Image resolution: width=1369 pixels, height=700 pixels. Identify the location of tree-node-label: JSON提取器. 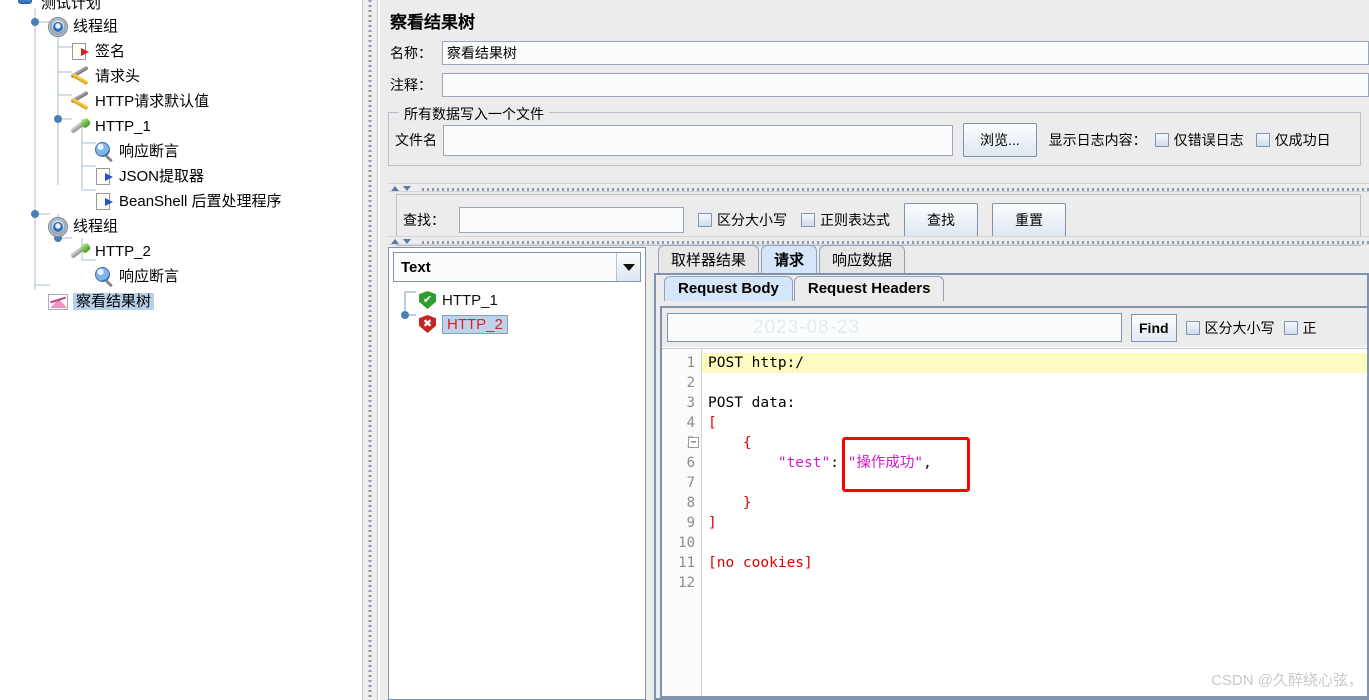
(162, 176).